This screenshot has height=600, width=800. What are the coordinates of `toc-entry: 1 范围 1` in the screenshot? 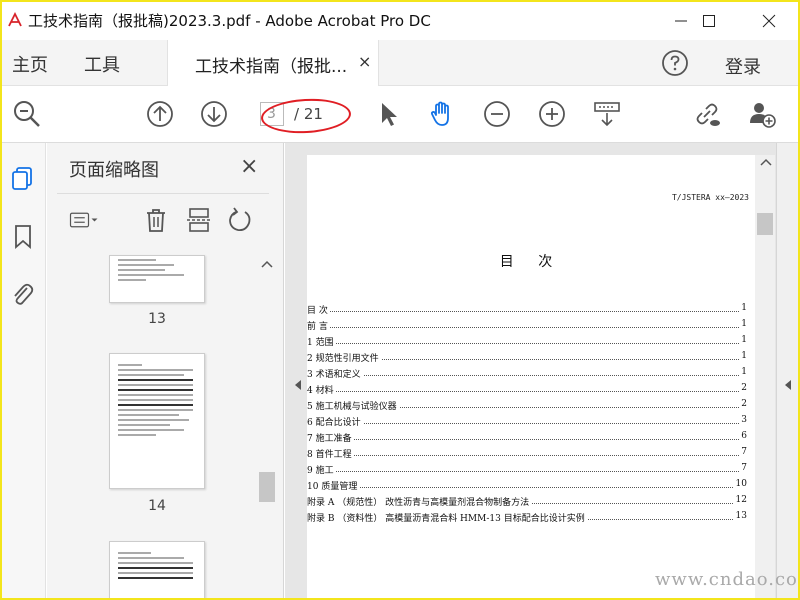 It's located at (527, 341).